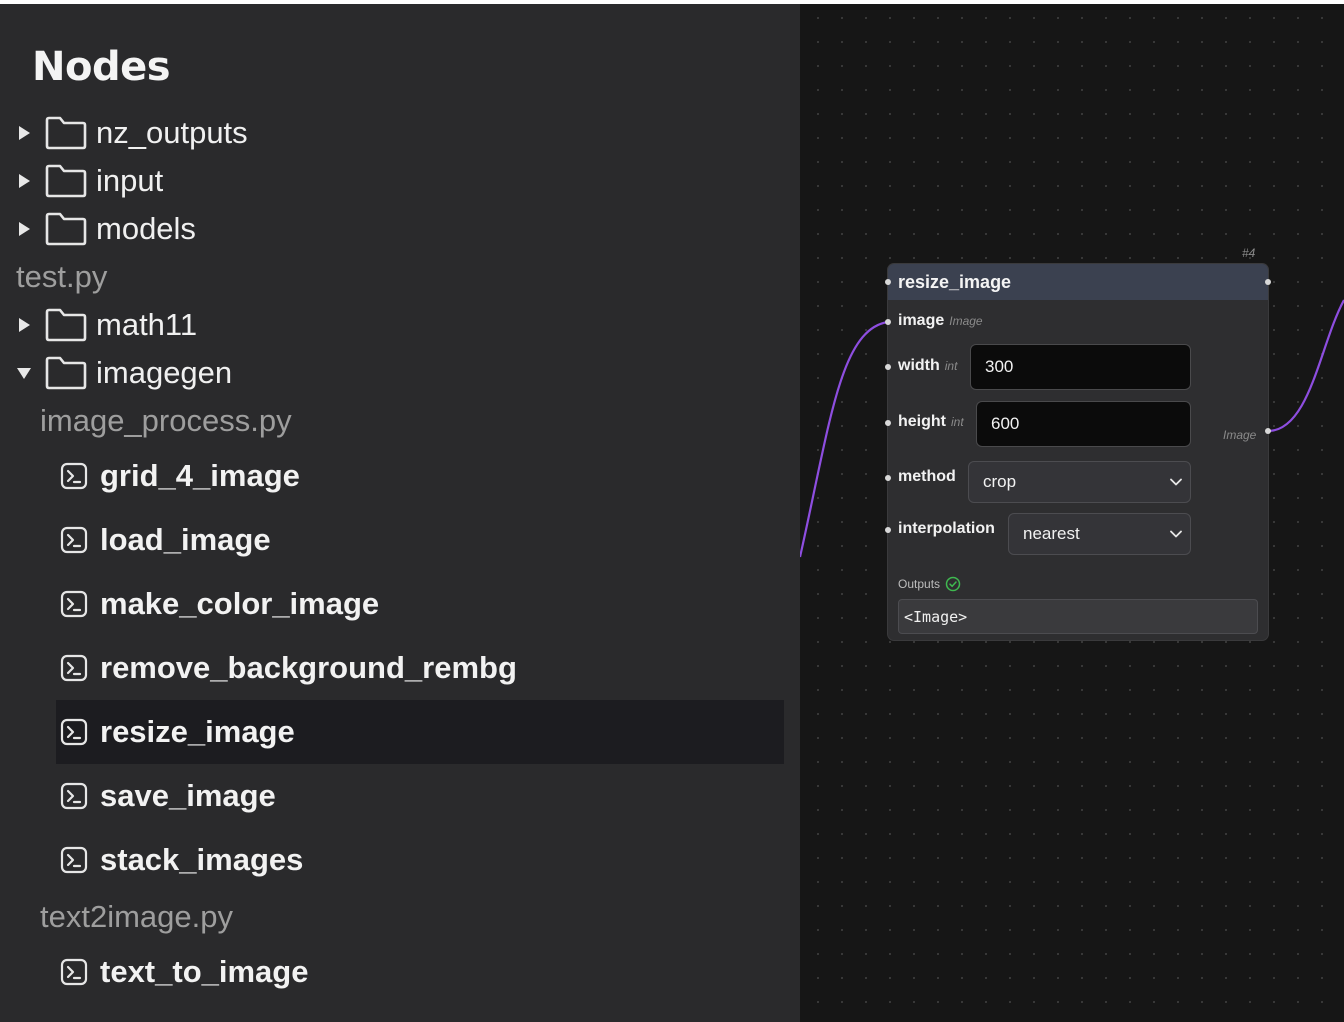  I want to click on outputs-header: Outputs, so click(929, 584).